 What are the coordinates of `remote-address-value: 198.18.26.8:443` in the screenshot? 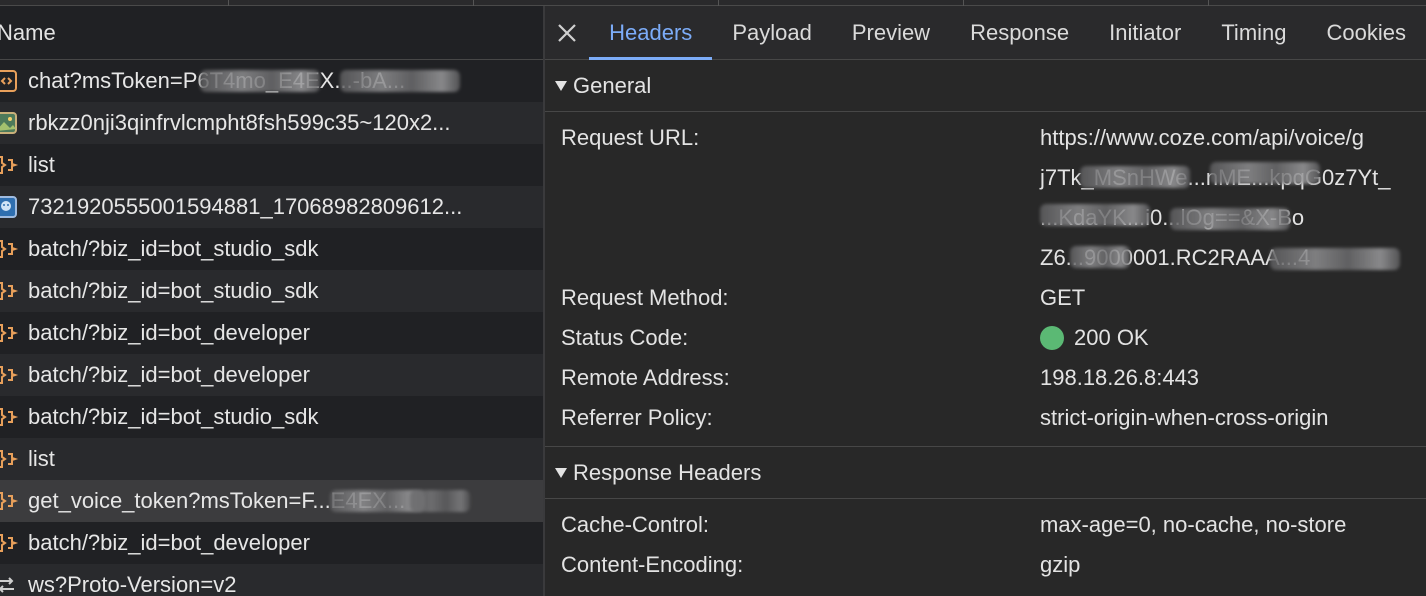 It's located at (1119, 378).